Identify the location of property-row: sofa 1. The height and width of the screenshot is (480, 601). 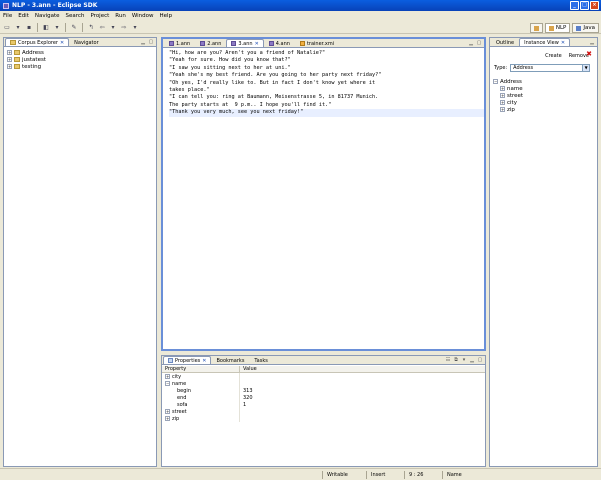
(323, 404).